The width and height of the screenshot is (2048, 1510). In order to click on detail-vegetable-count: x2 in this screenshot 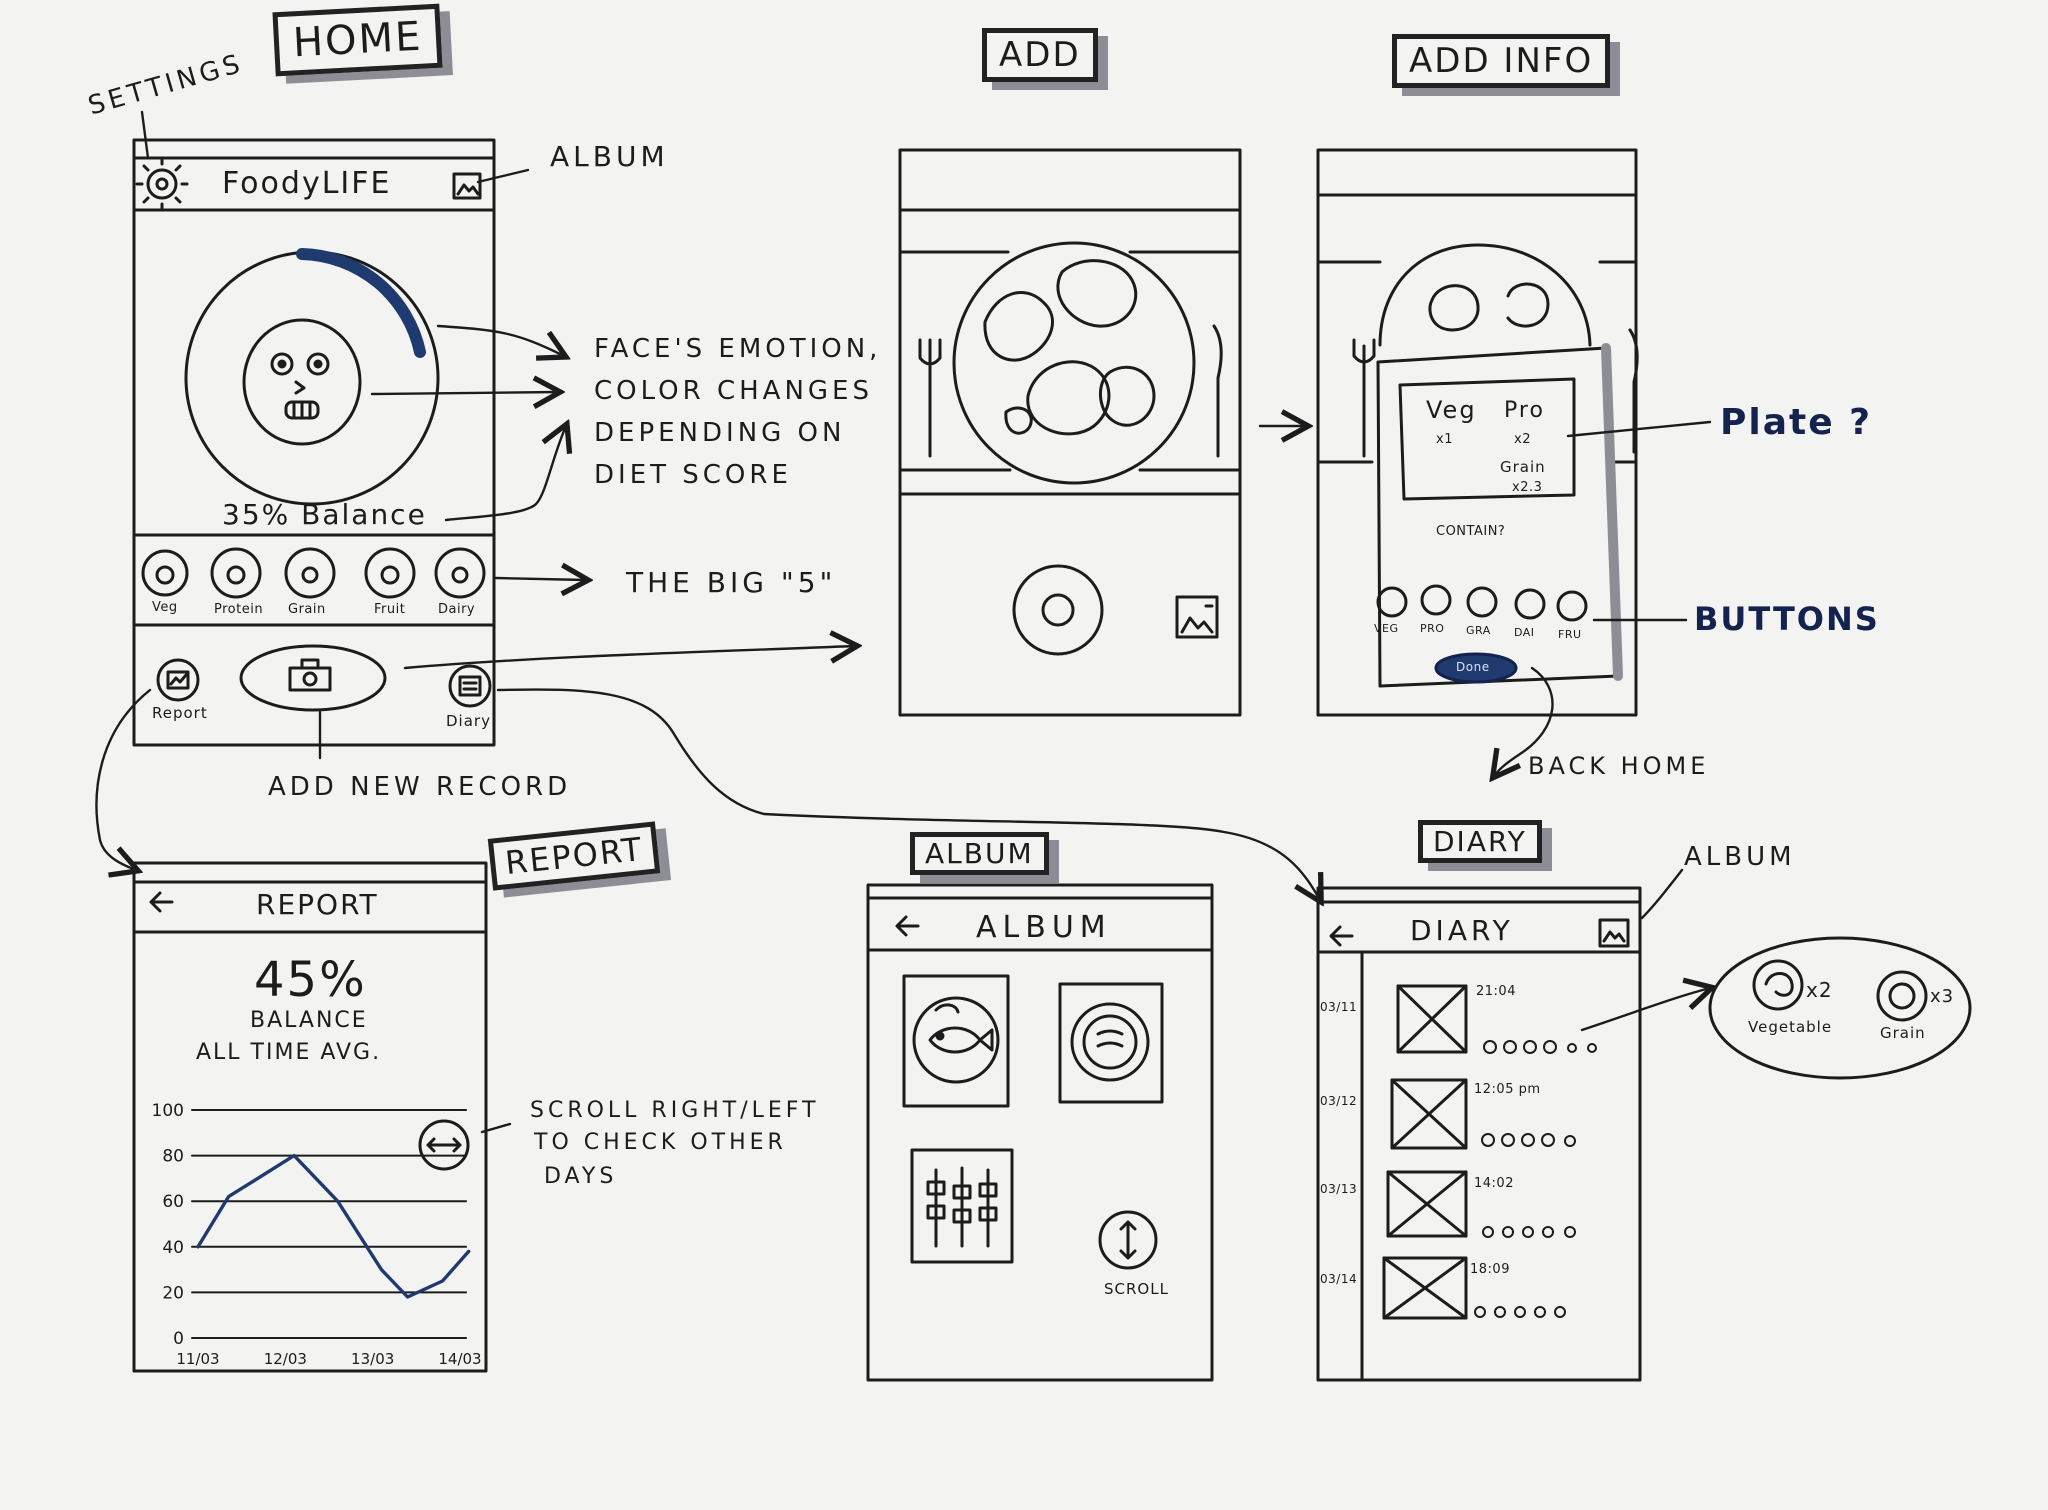, I will do `click(1819, 990)`.